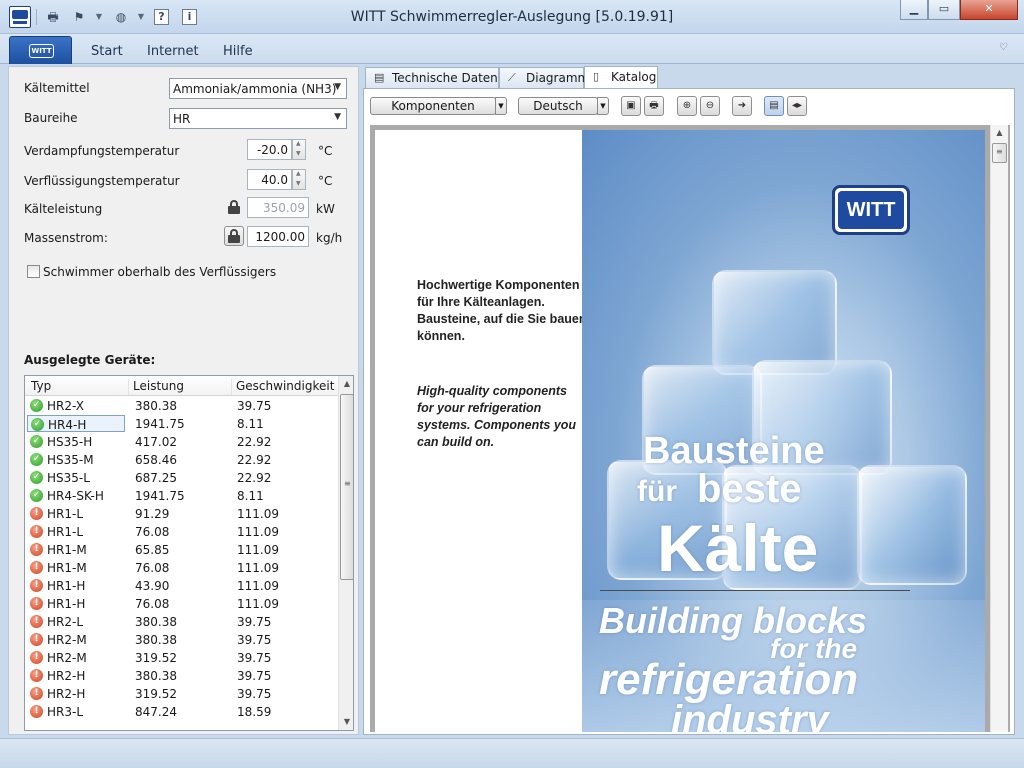  Describe the element at coordinates (51, 118) in the screenshot. I see `baureihe-label: Baureihe` at that location.